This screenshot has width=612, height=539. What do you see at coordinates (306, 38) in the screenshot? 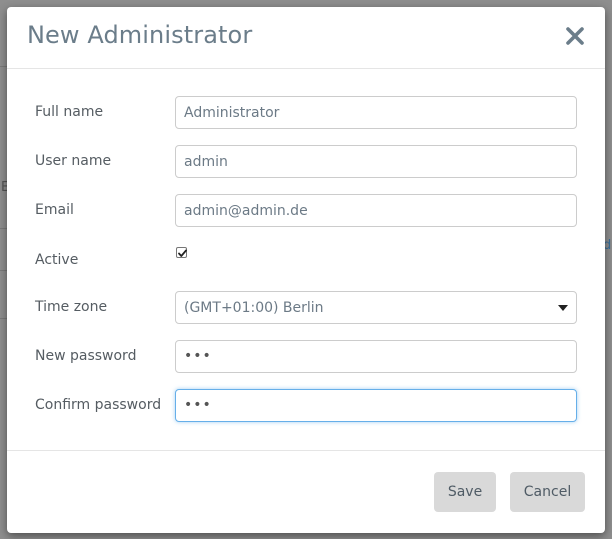
I see `dialog-header: New Administrator` at bounding box center [306, 38].